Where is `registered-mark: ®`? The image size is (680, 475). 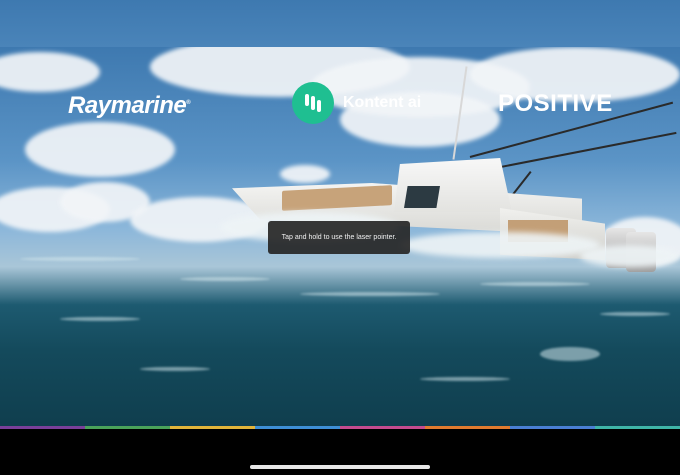
registered-mark: ® is located at coordinates (188, 103).